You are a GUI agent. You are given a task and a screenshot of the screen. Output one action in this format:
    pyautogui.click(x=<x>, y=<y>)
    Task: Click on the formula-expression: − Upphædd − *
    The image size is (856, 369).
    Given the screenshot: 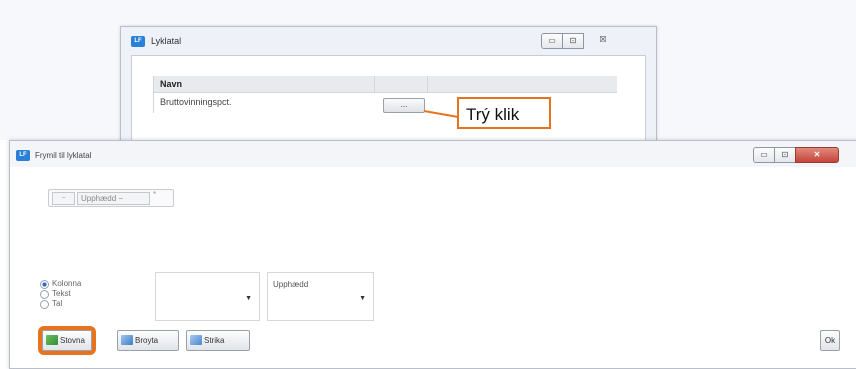 What is the action you would take?
    pyautogui.click(x=111, y=198)
    